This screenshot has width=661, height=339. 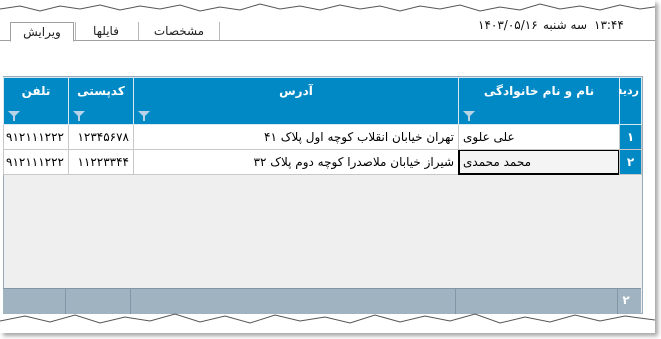 What do you see at coordinates (539, 162) in the screenshot?
I see `cell-name-selected: محمد محمدی` at bounding box center [539, 162].